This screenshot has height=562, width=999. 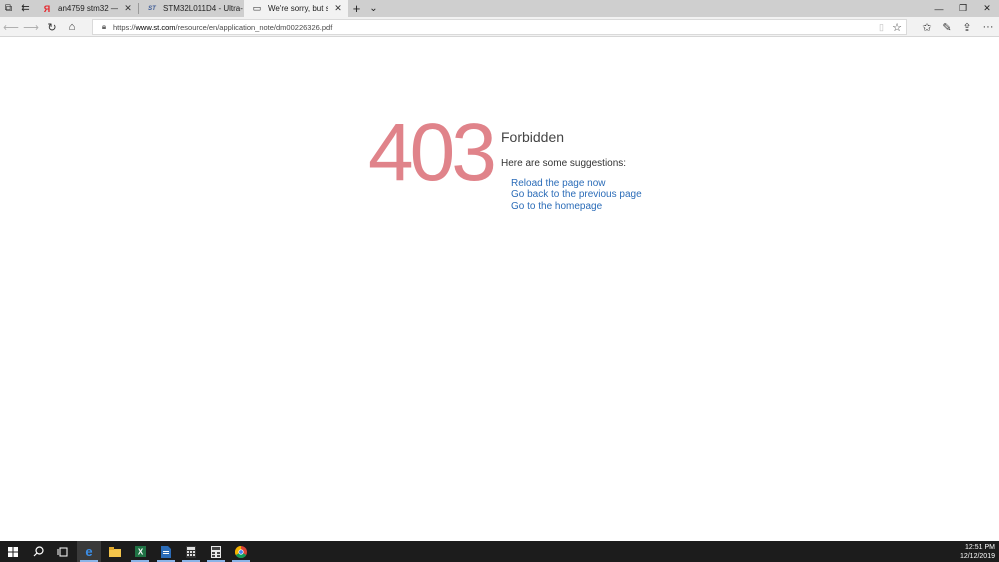 What do you see at coordinates (576, 206) in the screenshot?
I see `homepage-link: Go to the homepage` at bounding box center [576, 206].